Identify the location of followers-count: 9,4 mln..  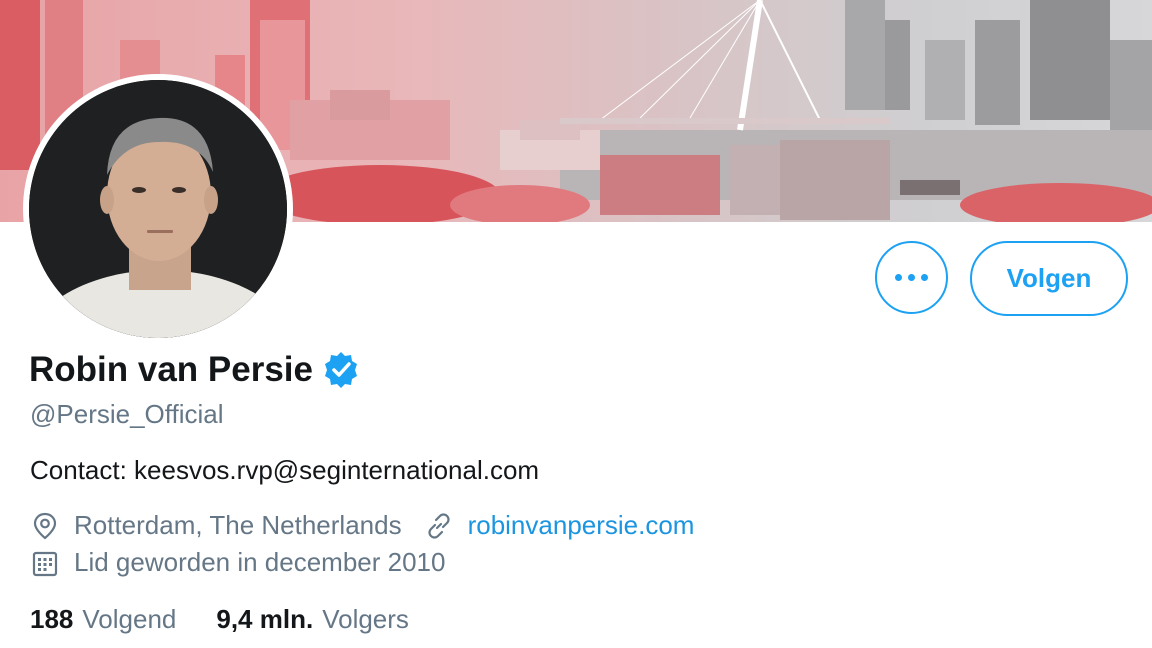
(265, 619).